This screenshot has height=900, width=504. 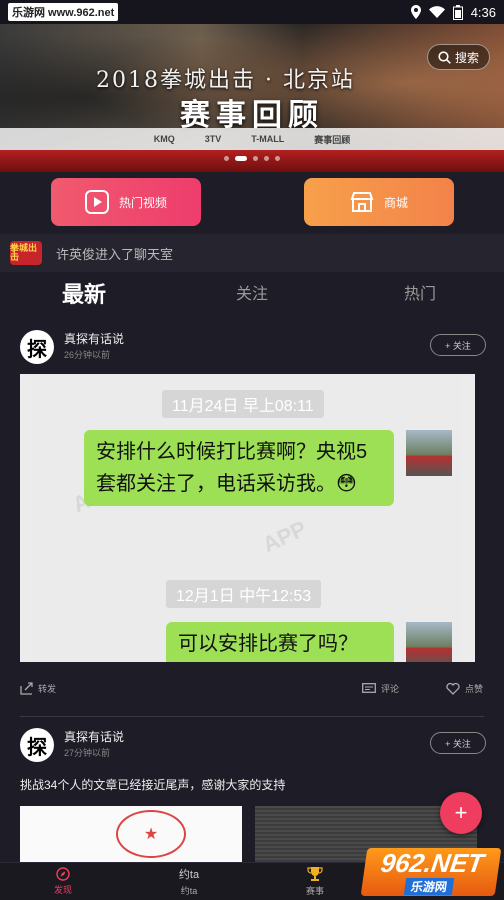 I want to click on chat-ticker: 拳城出击 许英俊进入了聊天室, so click(x=252, y=253).